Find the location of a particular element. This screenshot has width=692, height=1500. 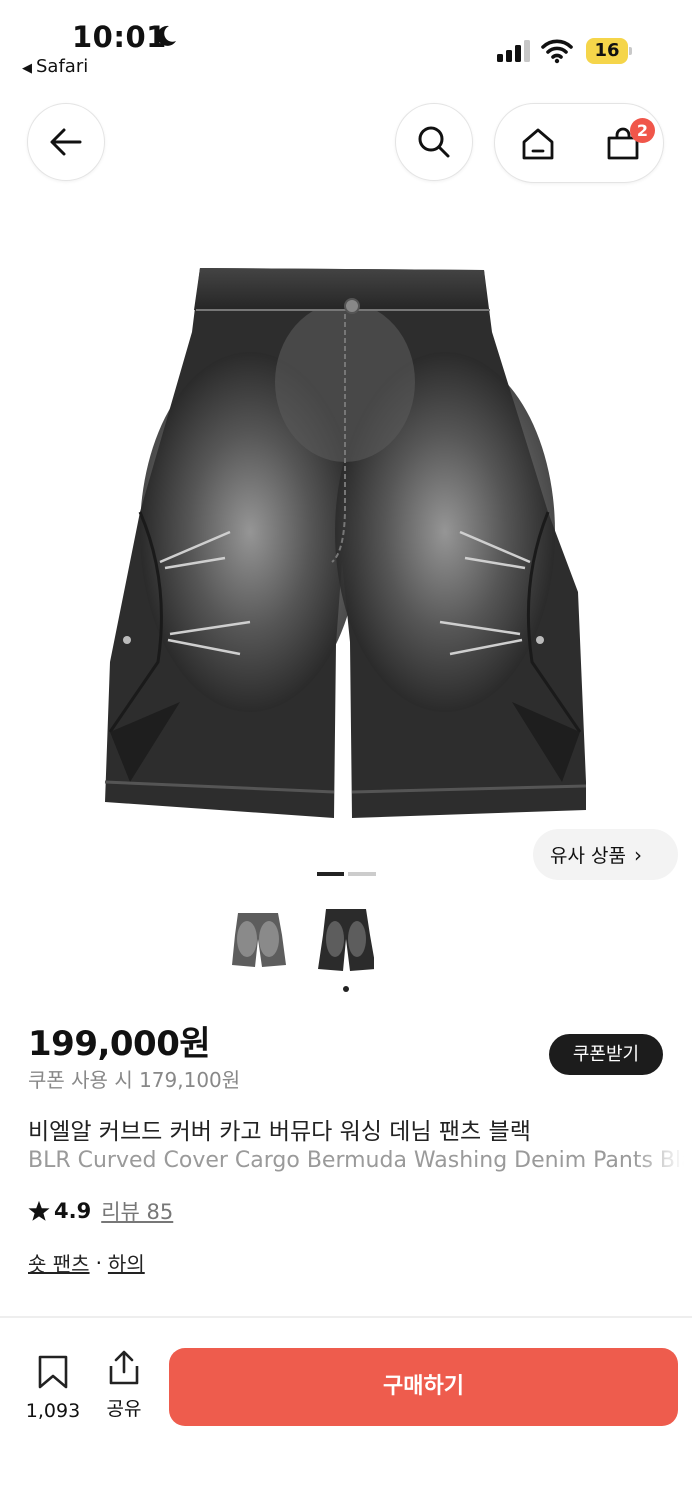

share-label: 공유 is located at coordinates (124, 1409).